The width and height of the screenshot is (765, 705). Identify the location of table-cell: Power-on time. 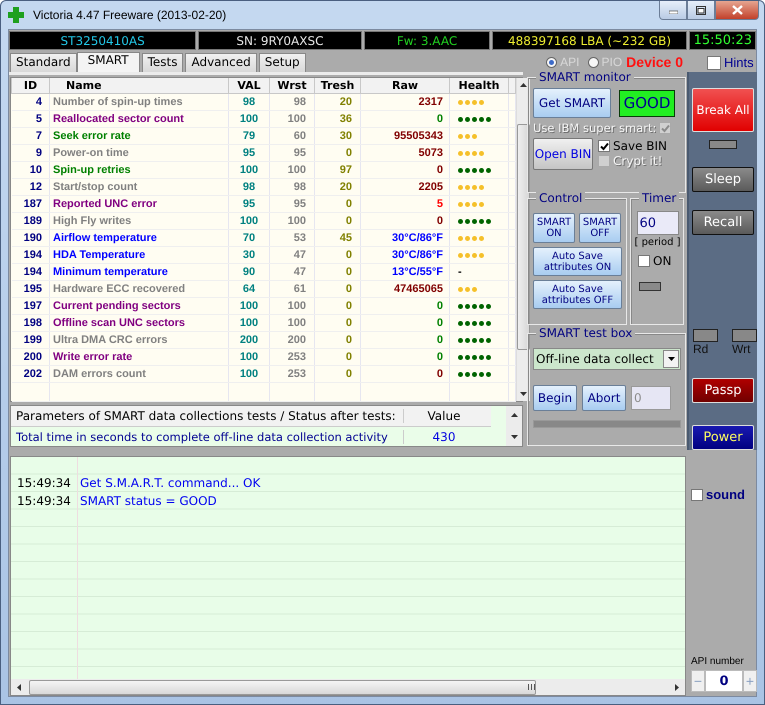
(139, 153).